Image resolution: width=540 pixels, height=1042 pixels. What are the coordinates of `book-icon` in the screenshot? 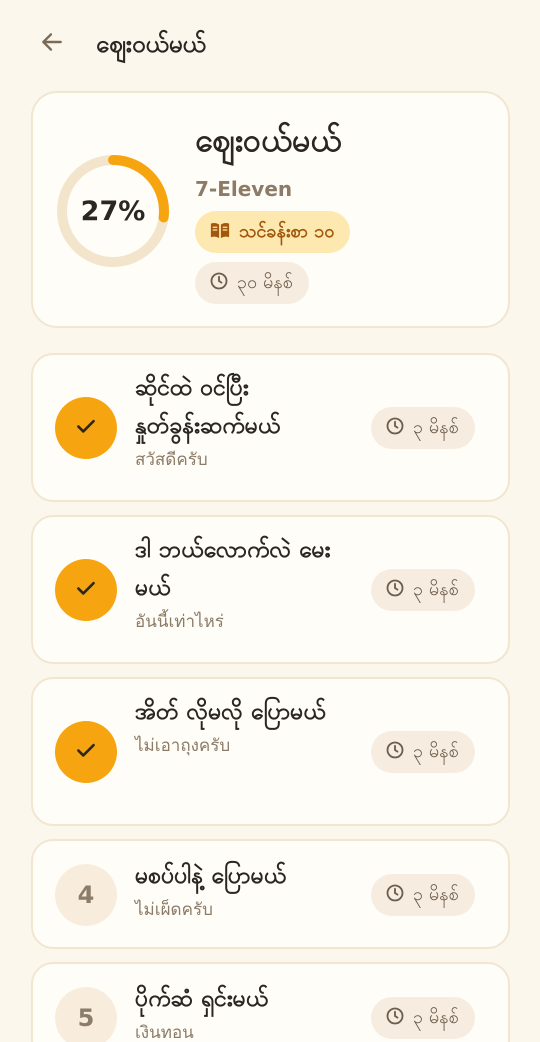 It's located at (220, 232).